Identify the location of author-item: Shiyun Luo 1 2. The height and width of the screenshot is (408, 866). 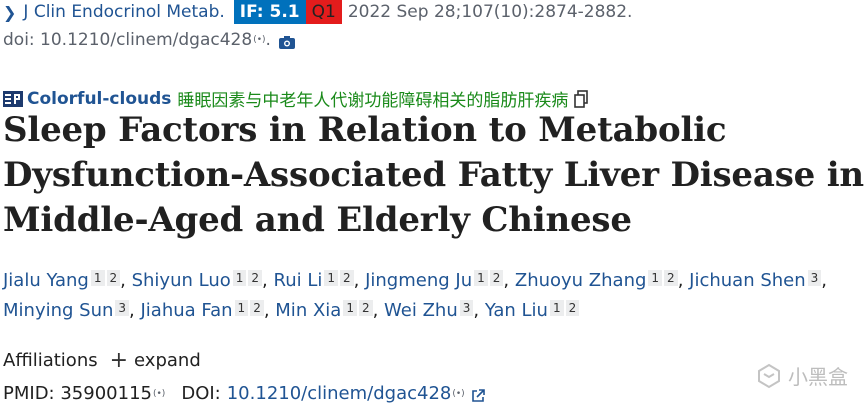
(197, 280).